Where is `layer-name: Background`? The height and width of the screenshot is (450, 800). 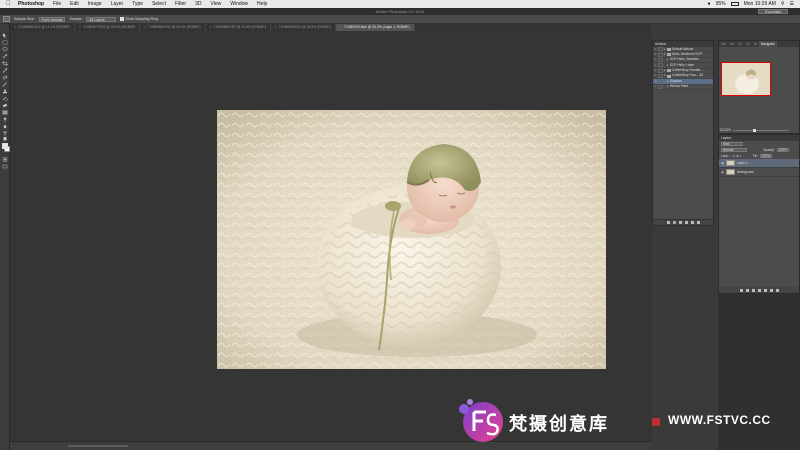
layer-name: Background is located at coordinates (745, 172).